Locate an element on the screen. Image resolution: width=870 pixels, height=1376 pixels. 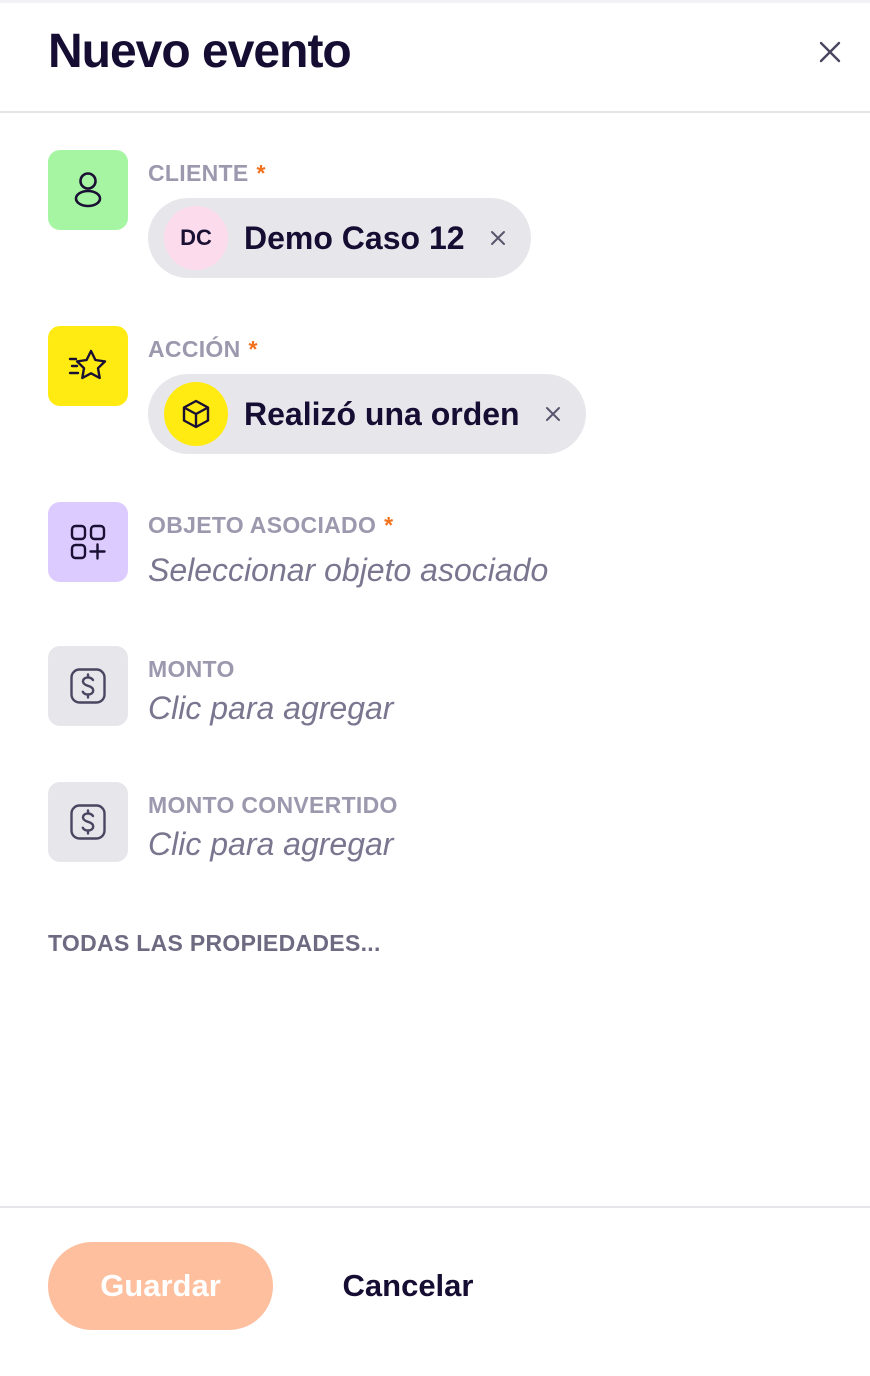
chip-value: Demo Caso 12 is located at coordinates (354, 237).